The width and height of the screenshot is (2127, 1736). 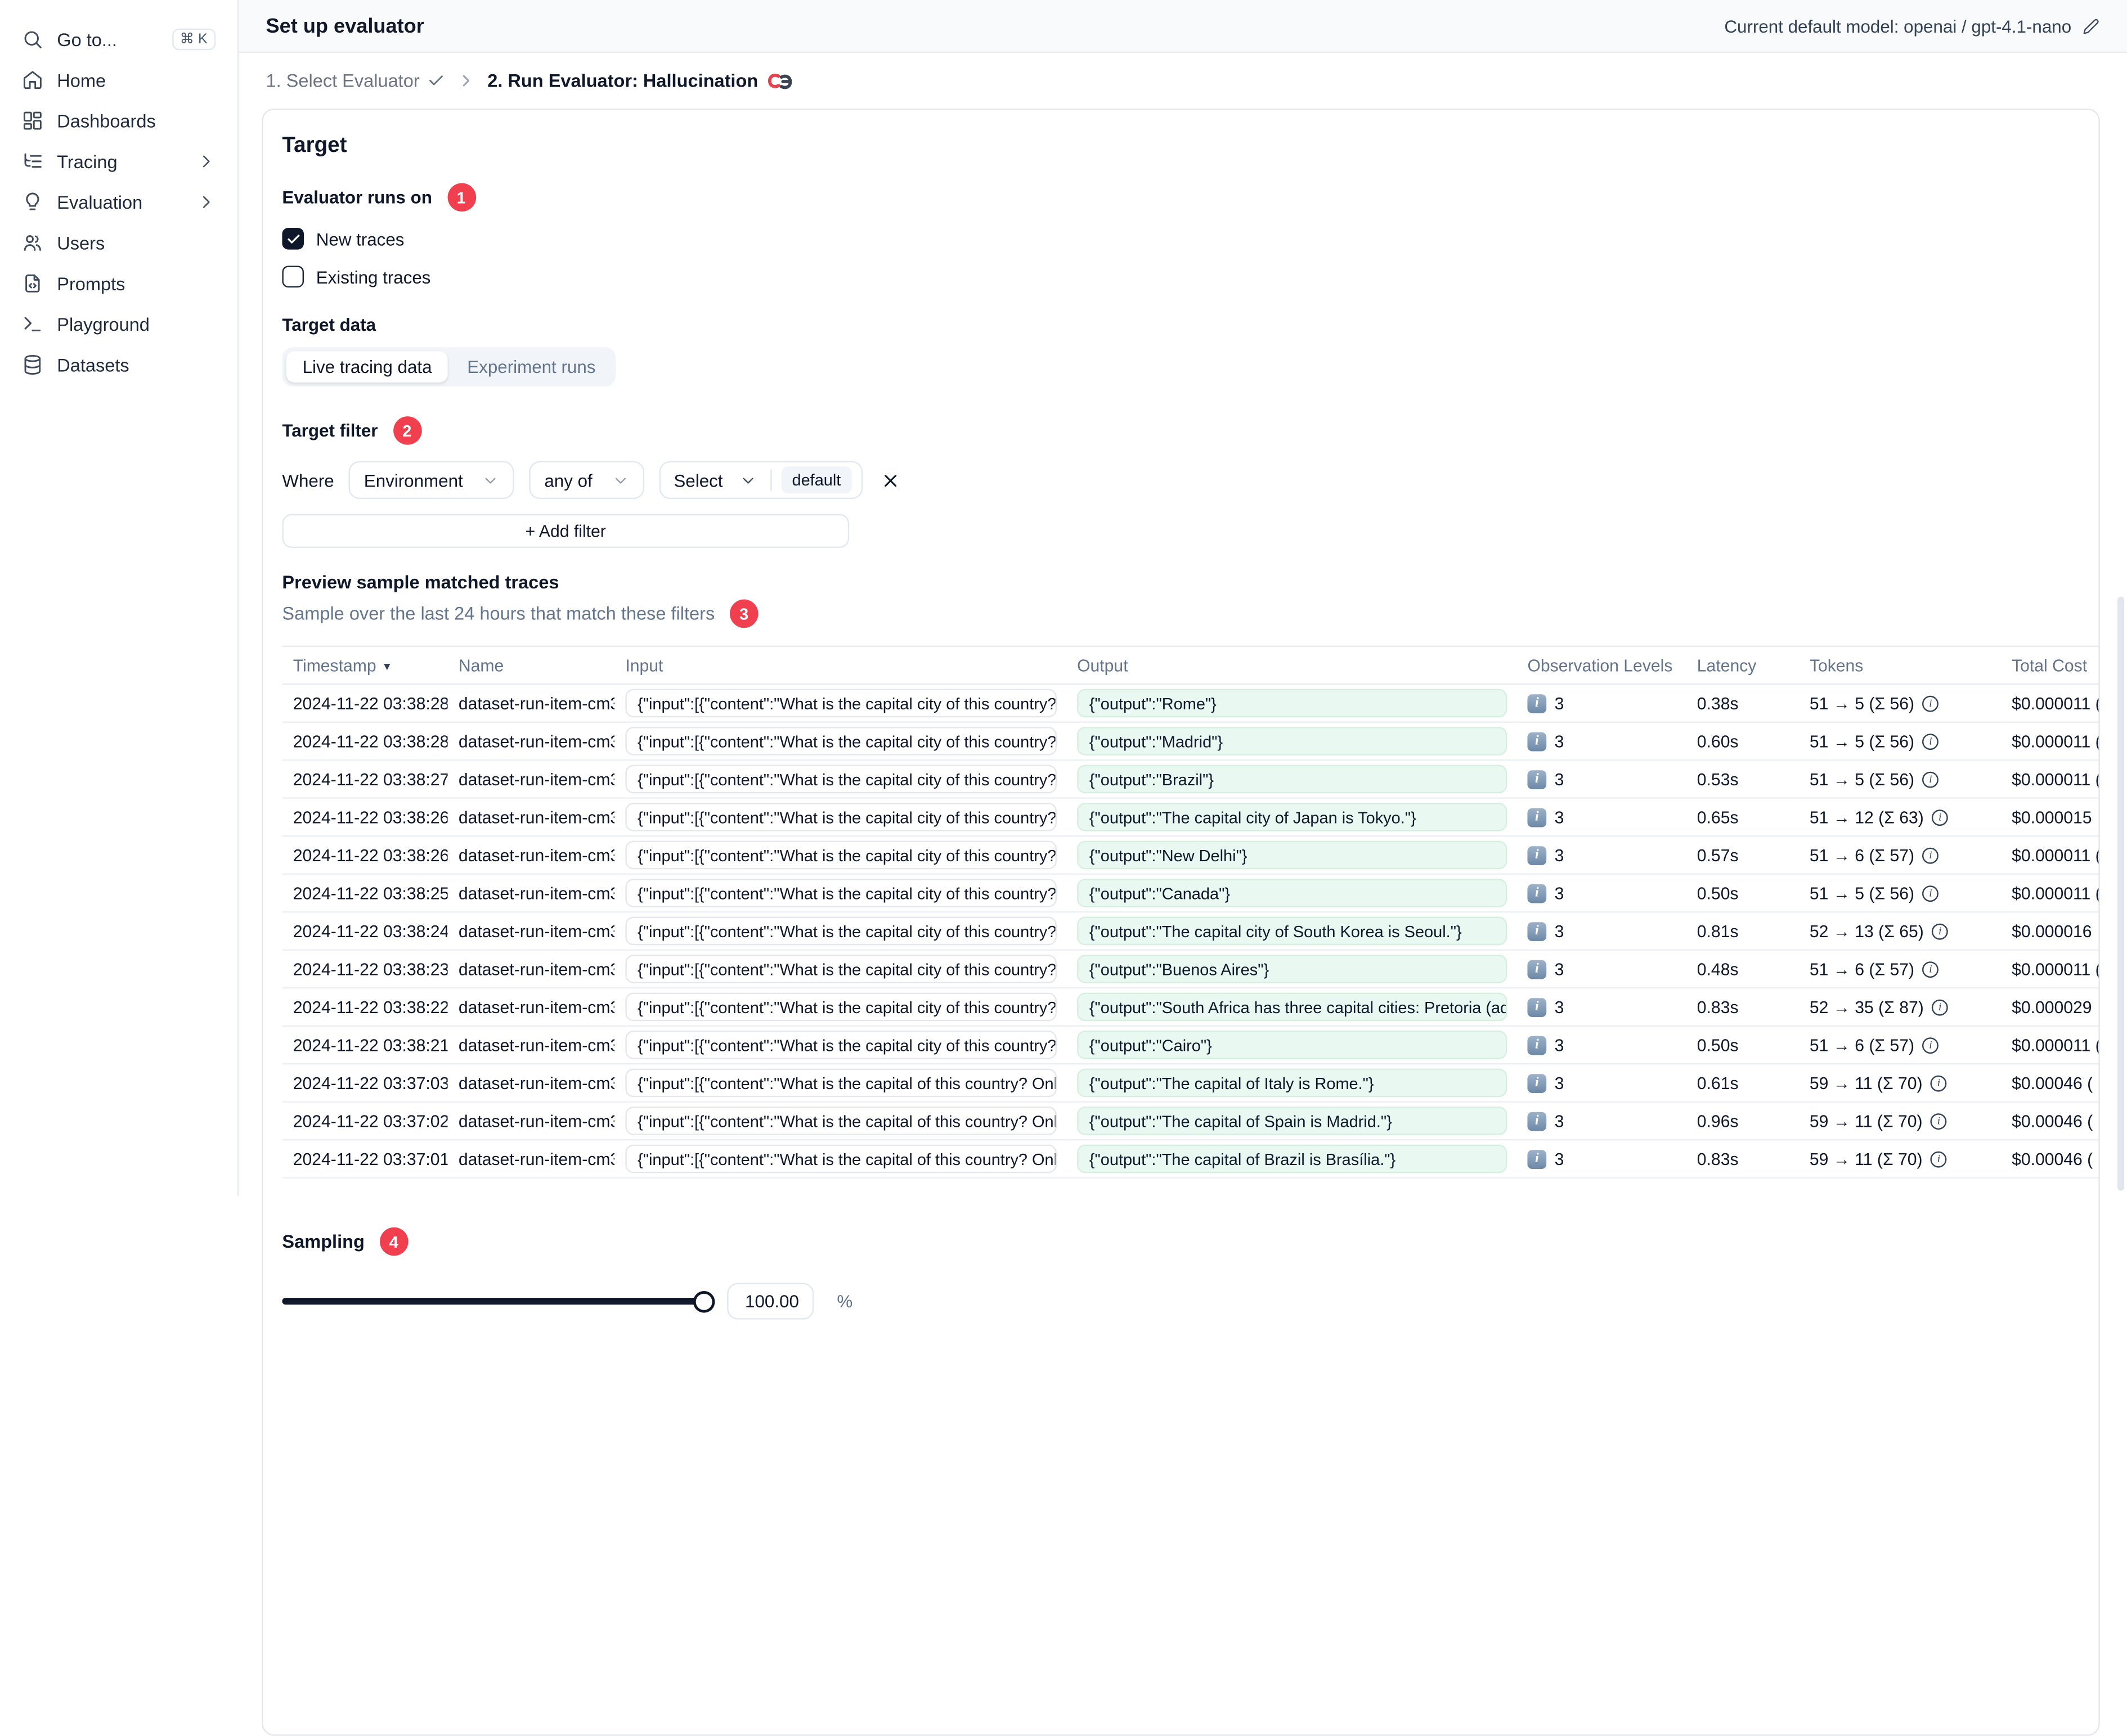 What do you see at coordinates (2090, 26) in the screenshot?
I see `edit-pencil-icon` at bounding box center [2090, 26].